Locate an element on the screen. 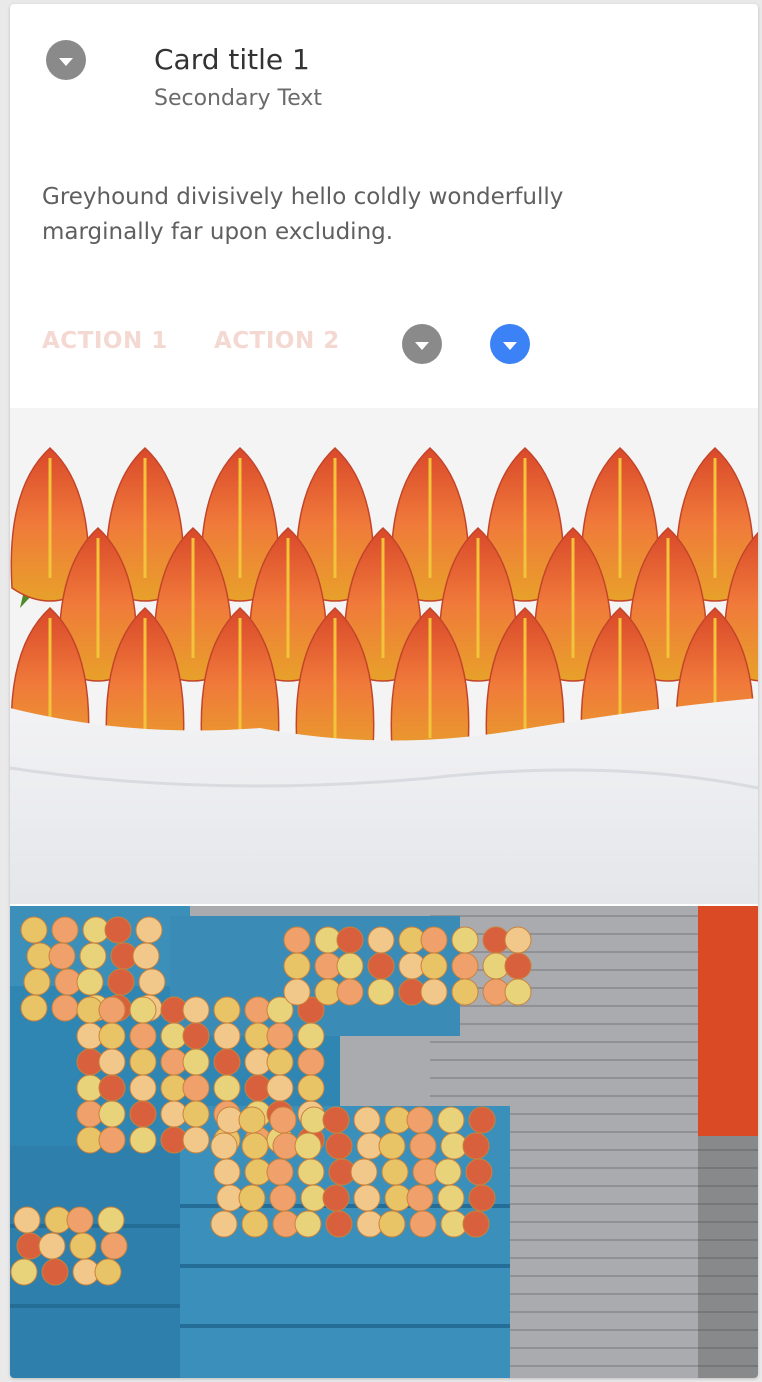  grey-chevron-down-icon-button is located at coordinates (422, 344).